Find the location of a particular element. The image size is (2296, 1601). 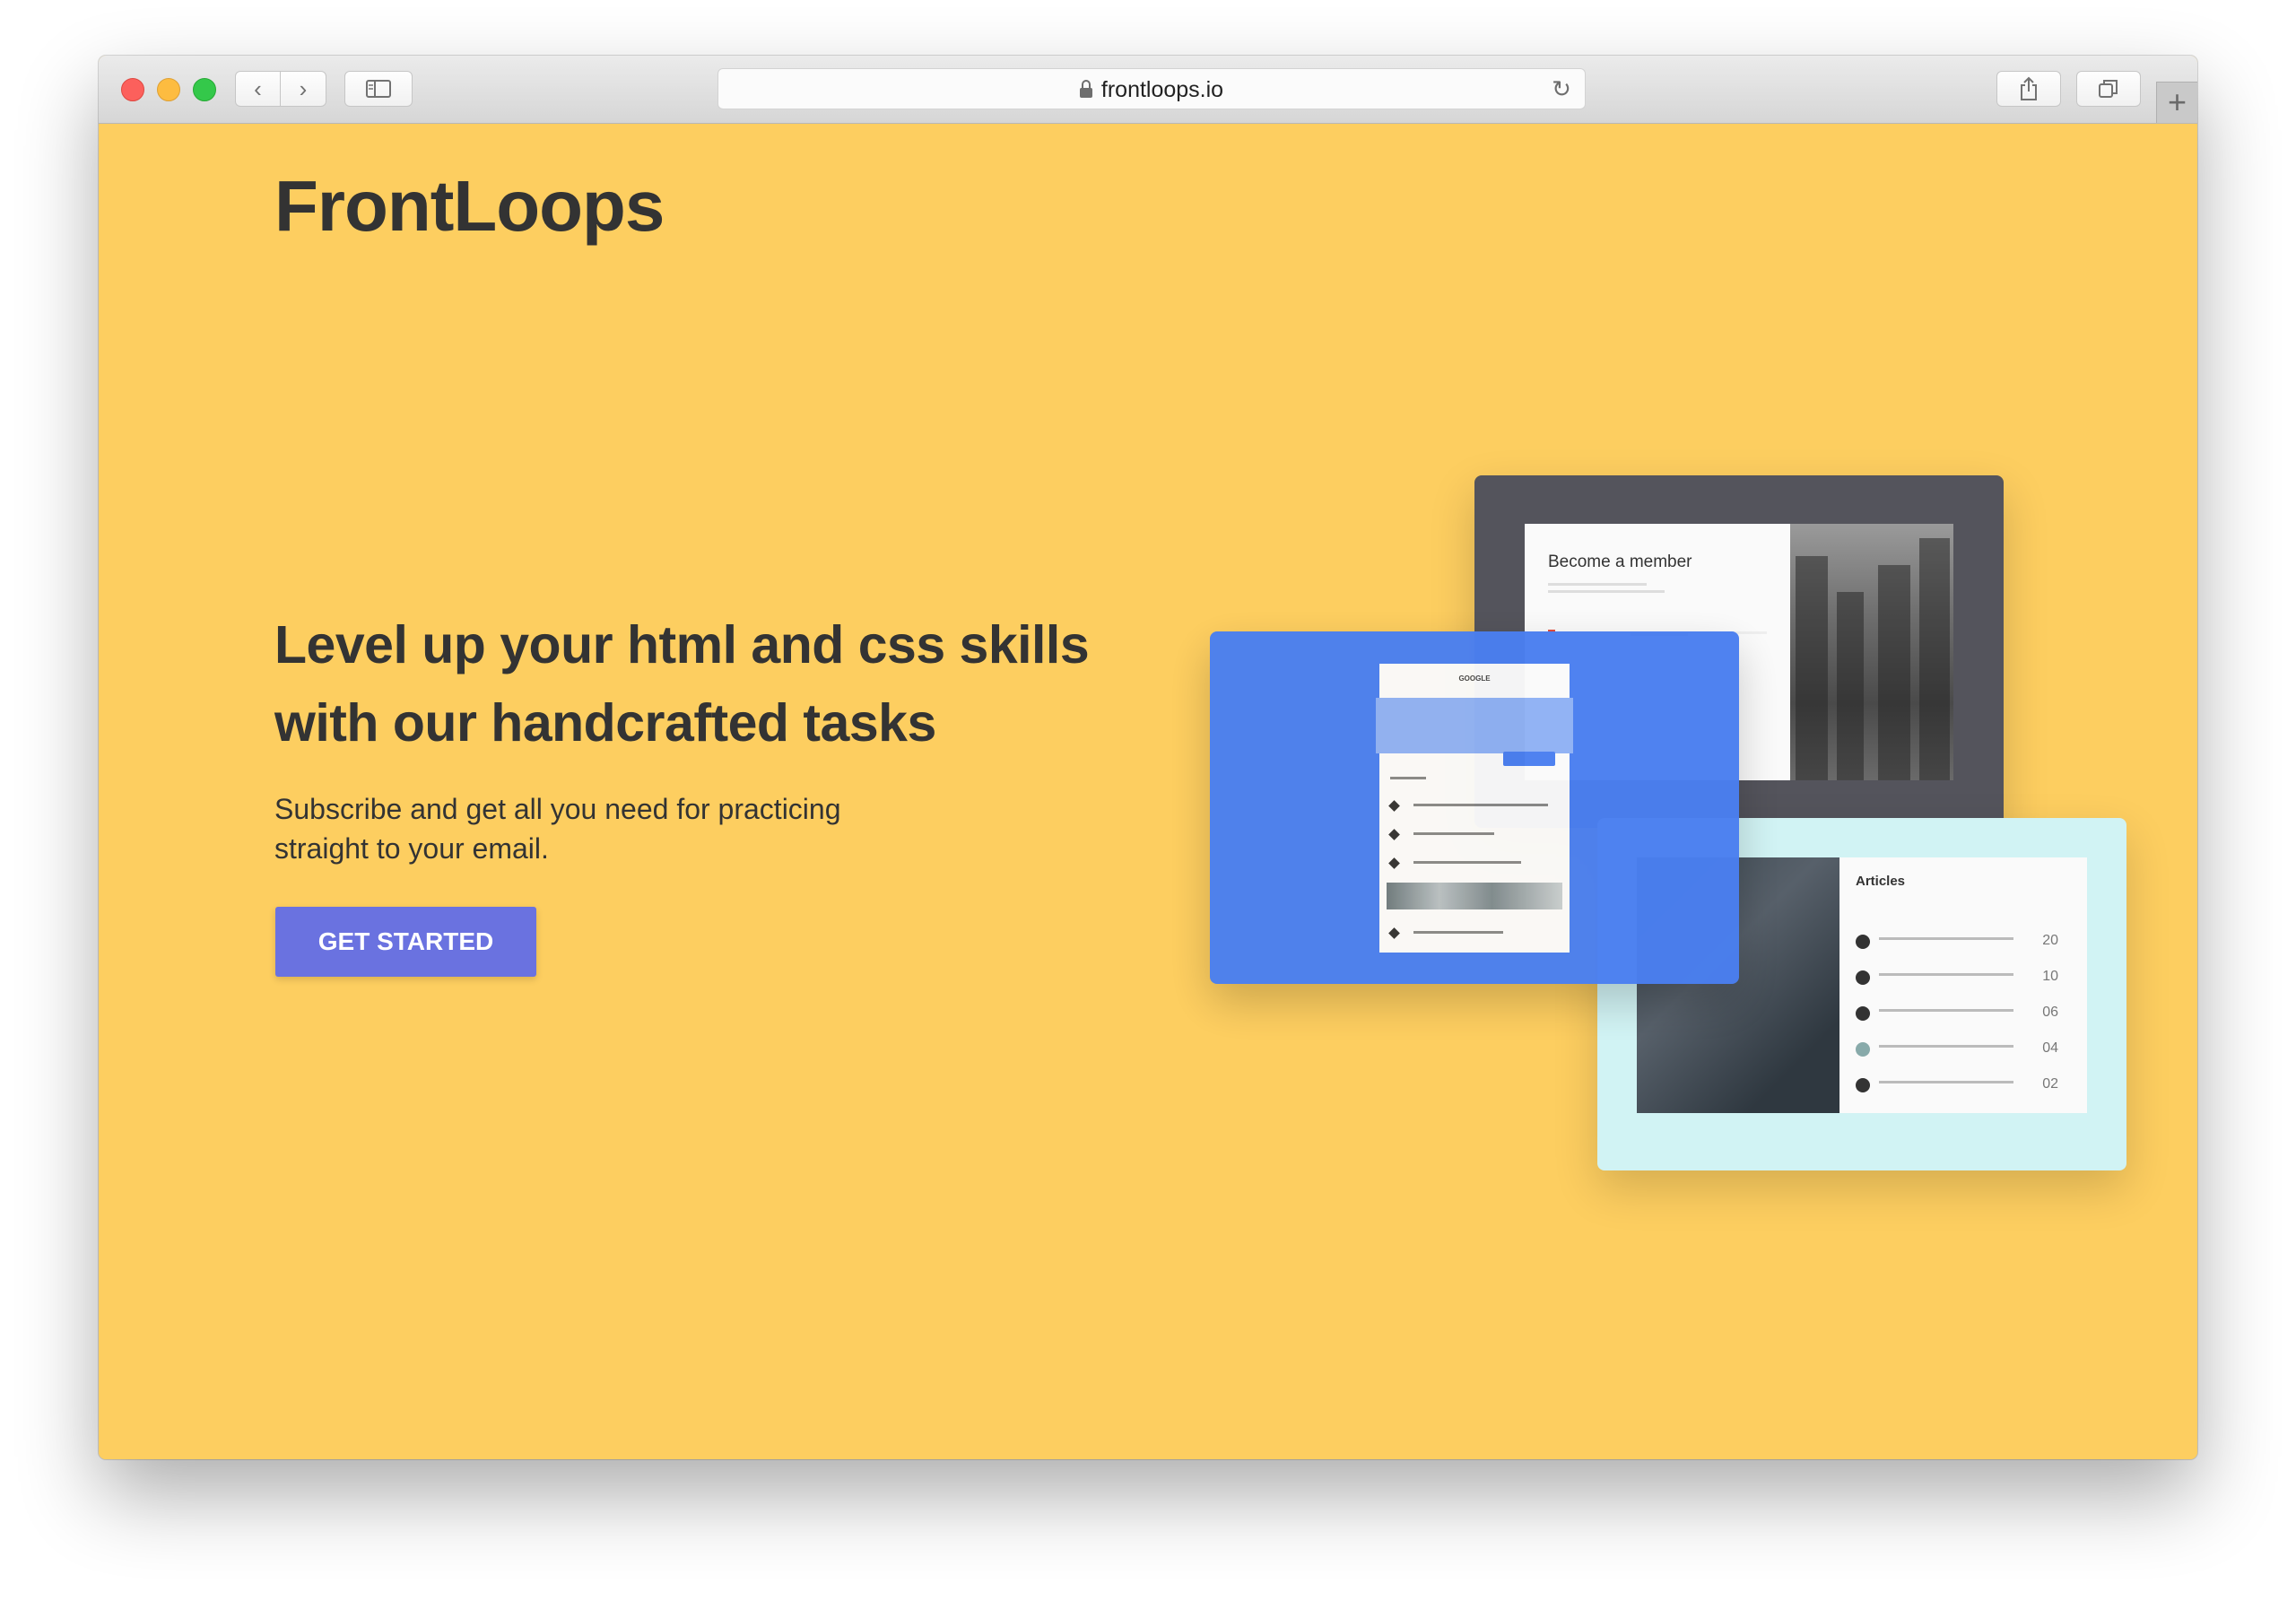

tabs-icon is located at coordinates (2108, 89).